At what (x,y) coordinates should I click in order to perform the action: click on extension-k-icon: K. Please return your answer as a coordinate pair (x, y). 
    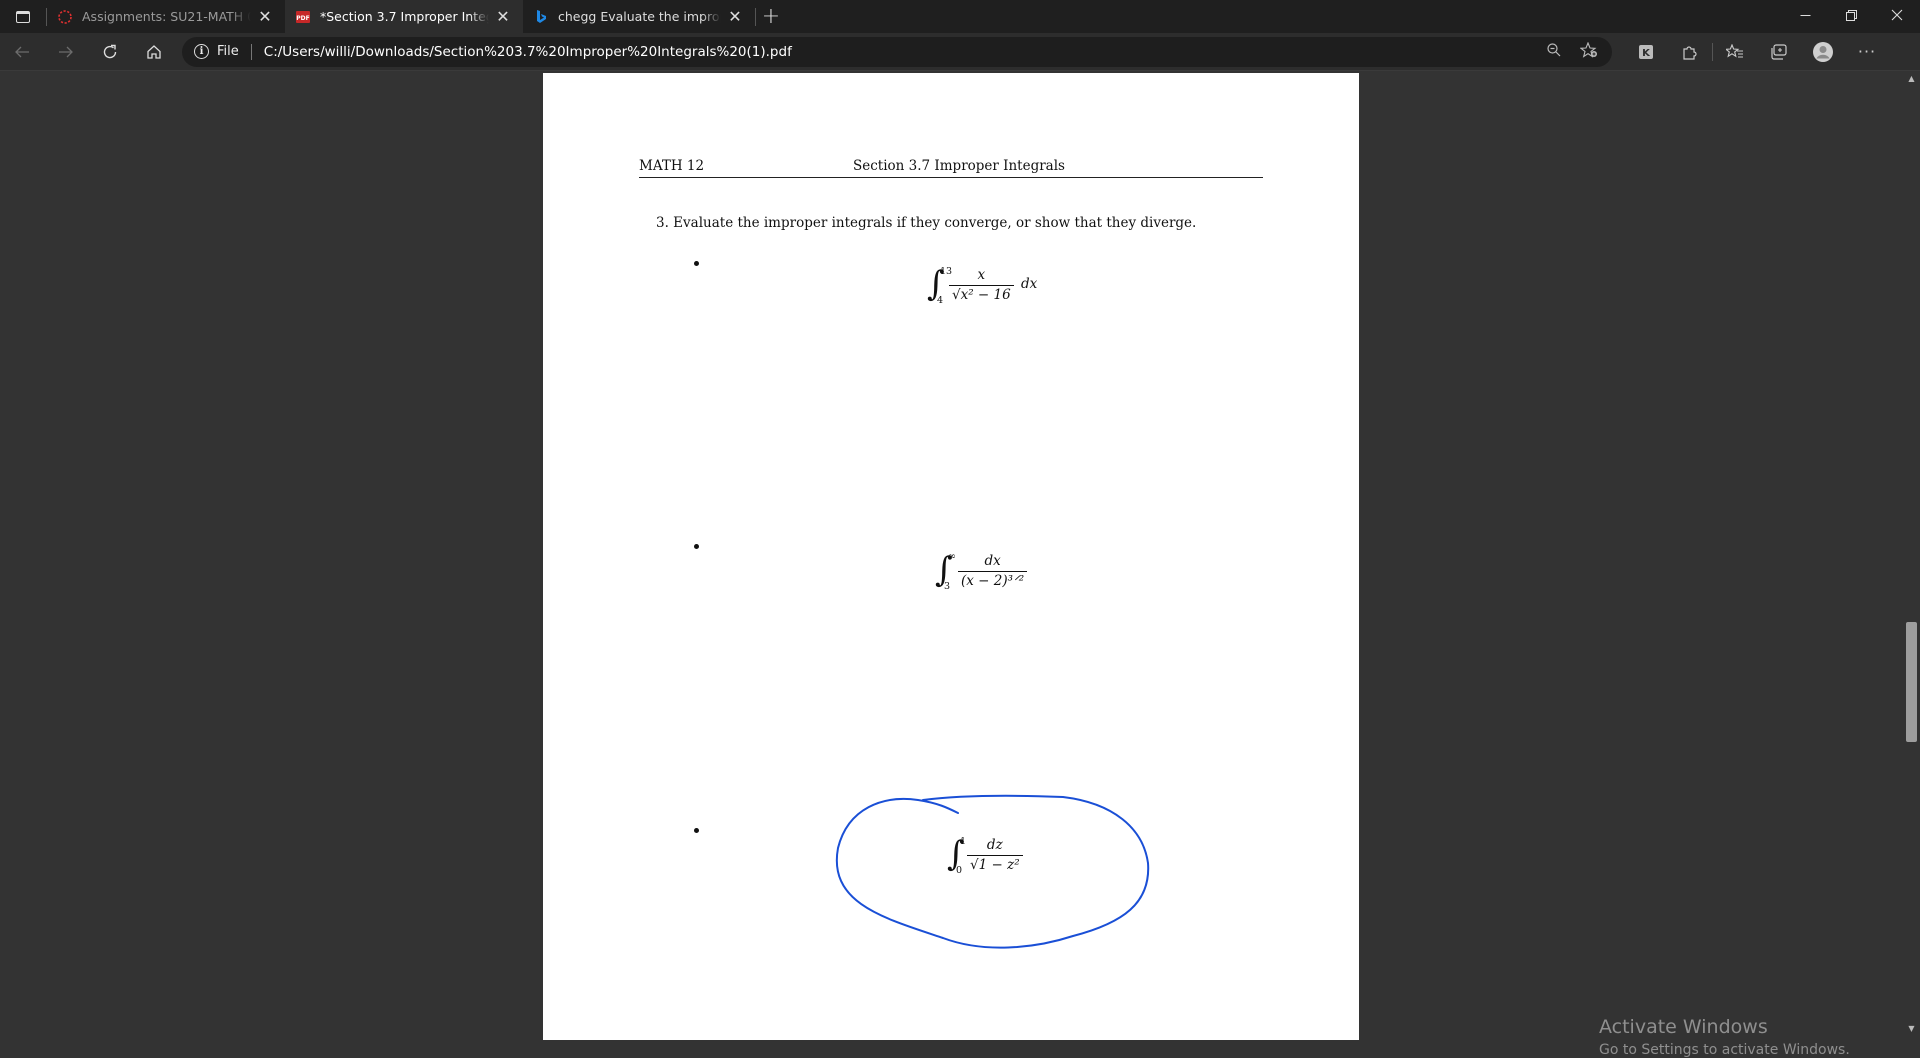
    Looking at the image, I should click on (1646, 51).